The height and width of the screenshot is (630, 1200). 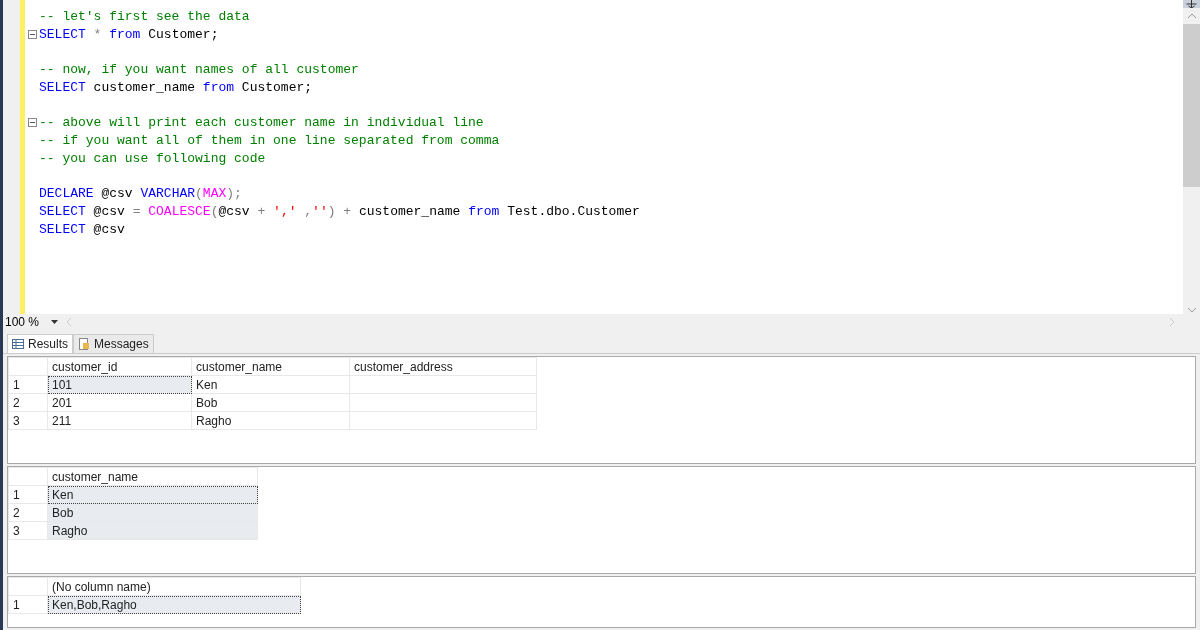 What do you see at coordinates (270, 402) in the screenshot?
I see `table-cell: Bob` at bounding box center [270, 402].